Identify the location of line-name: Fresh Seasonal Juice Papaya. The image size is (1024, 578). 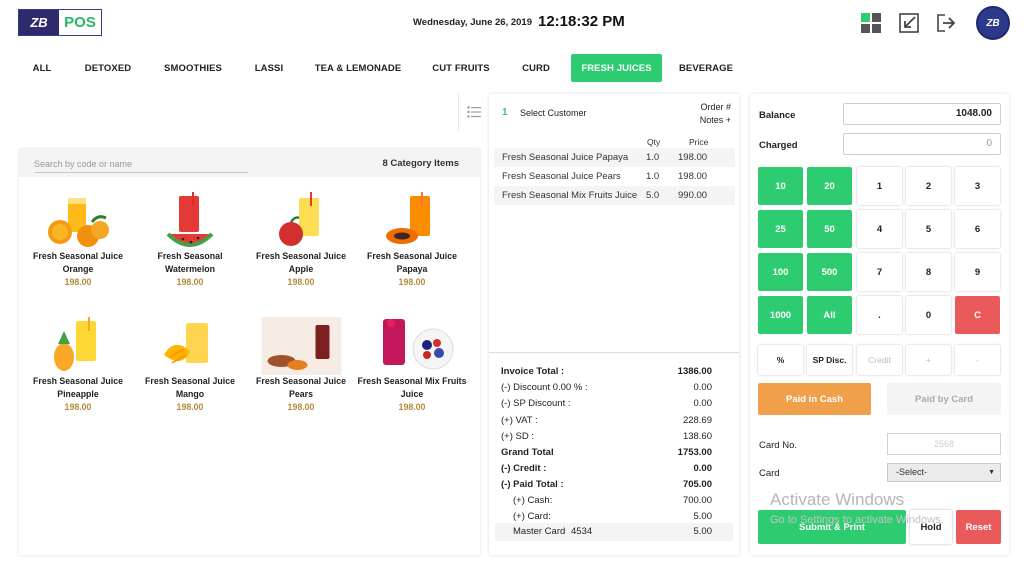
(565, 157).